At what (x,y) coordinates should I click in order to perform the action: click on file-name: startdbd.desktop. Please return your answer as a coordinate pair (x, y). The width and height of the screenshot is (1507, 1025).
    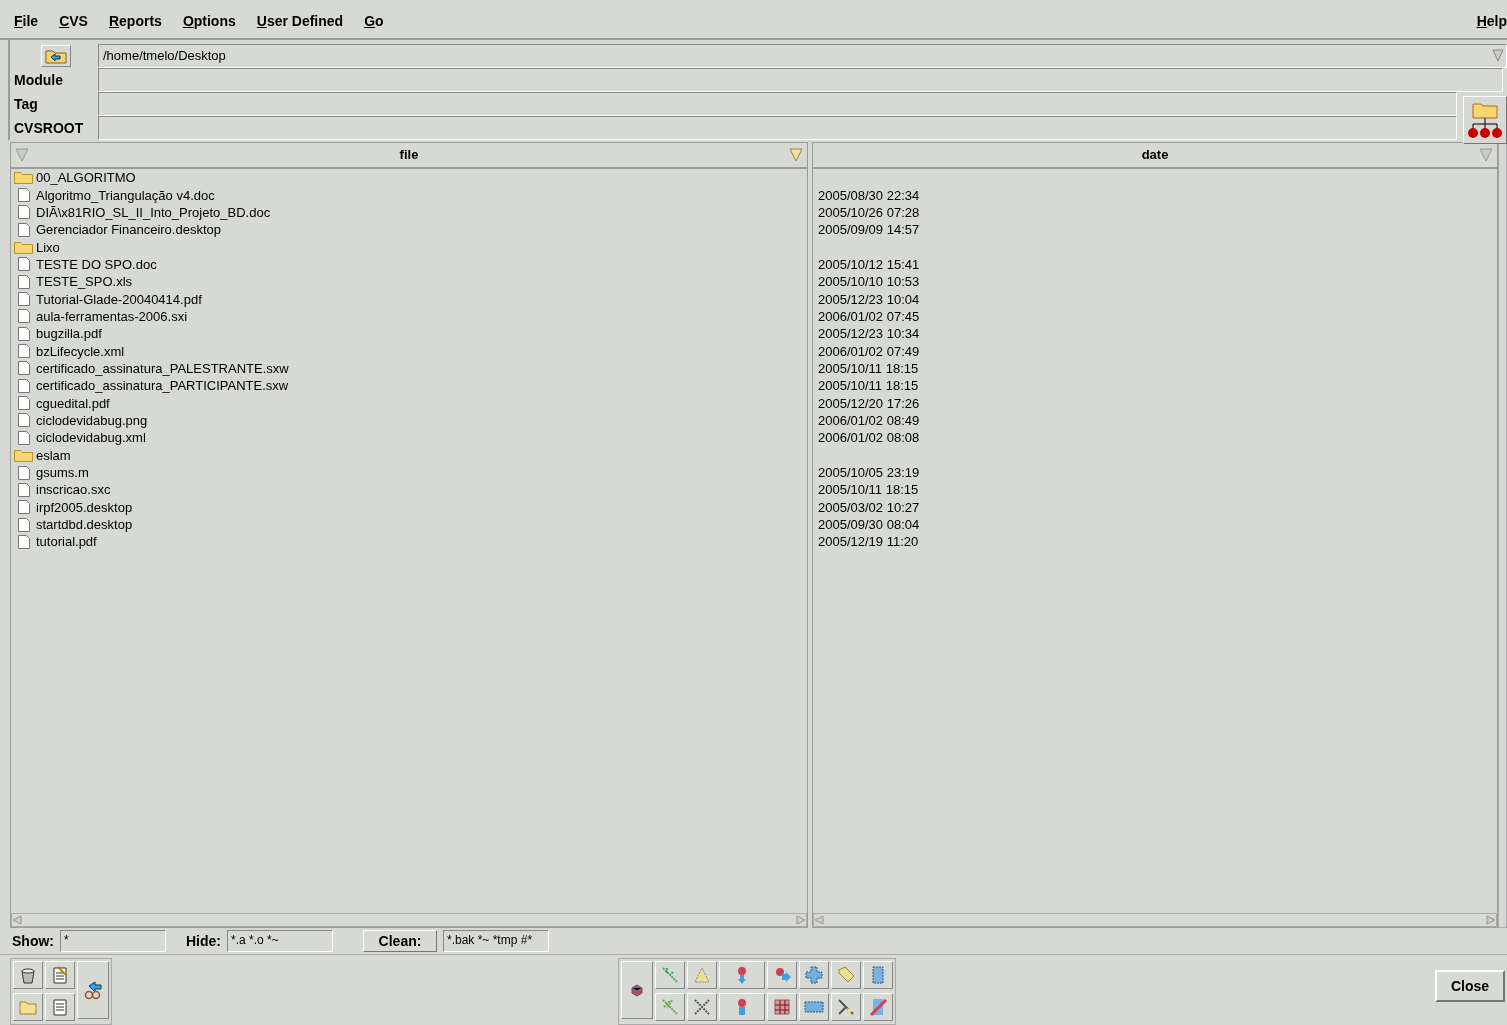
    Looking at the image, I should click on (84, 525).